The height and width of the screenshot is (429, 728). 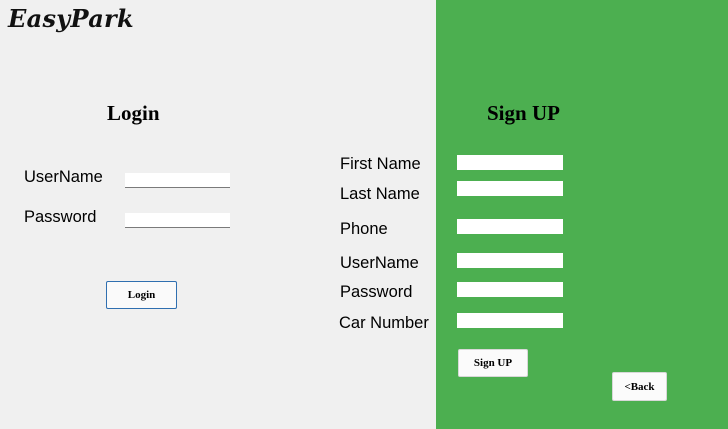 I want to click on signup-username-input, so click(x=510, y=260).